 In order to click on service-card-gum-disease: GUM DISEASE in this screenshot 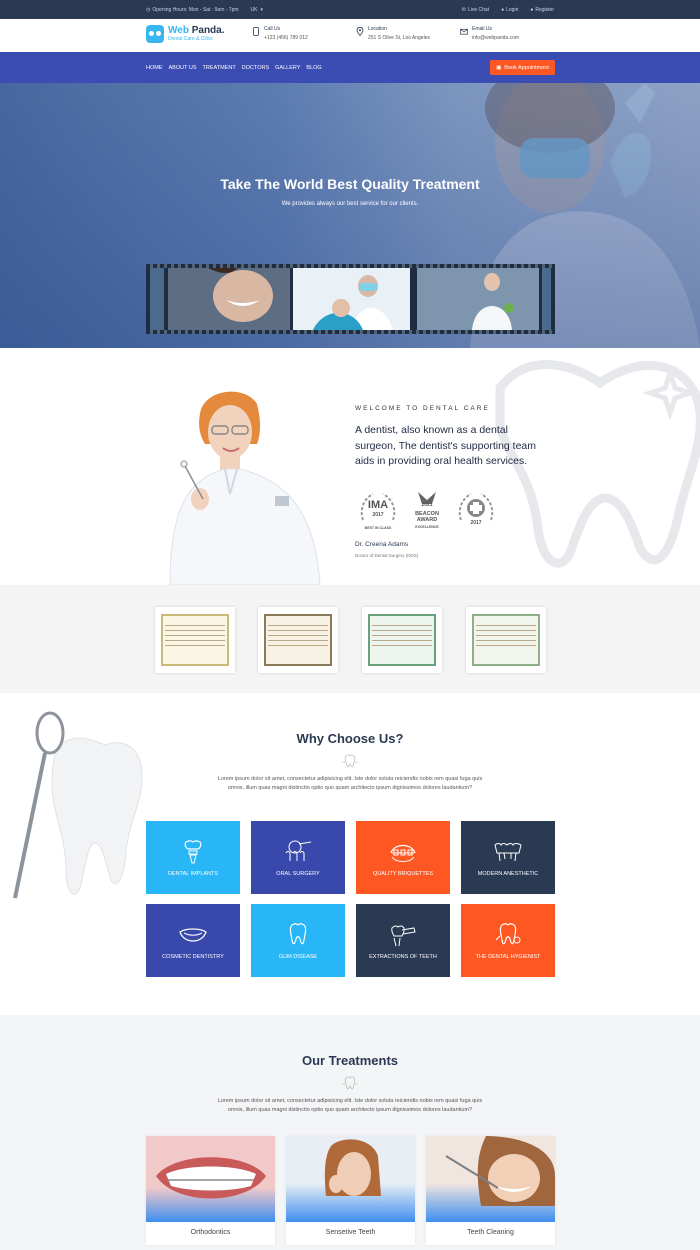, I will do `click(298, 940)`.